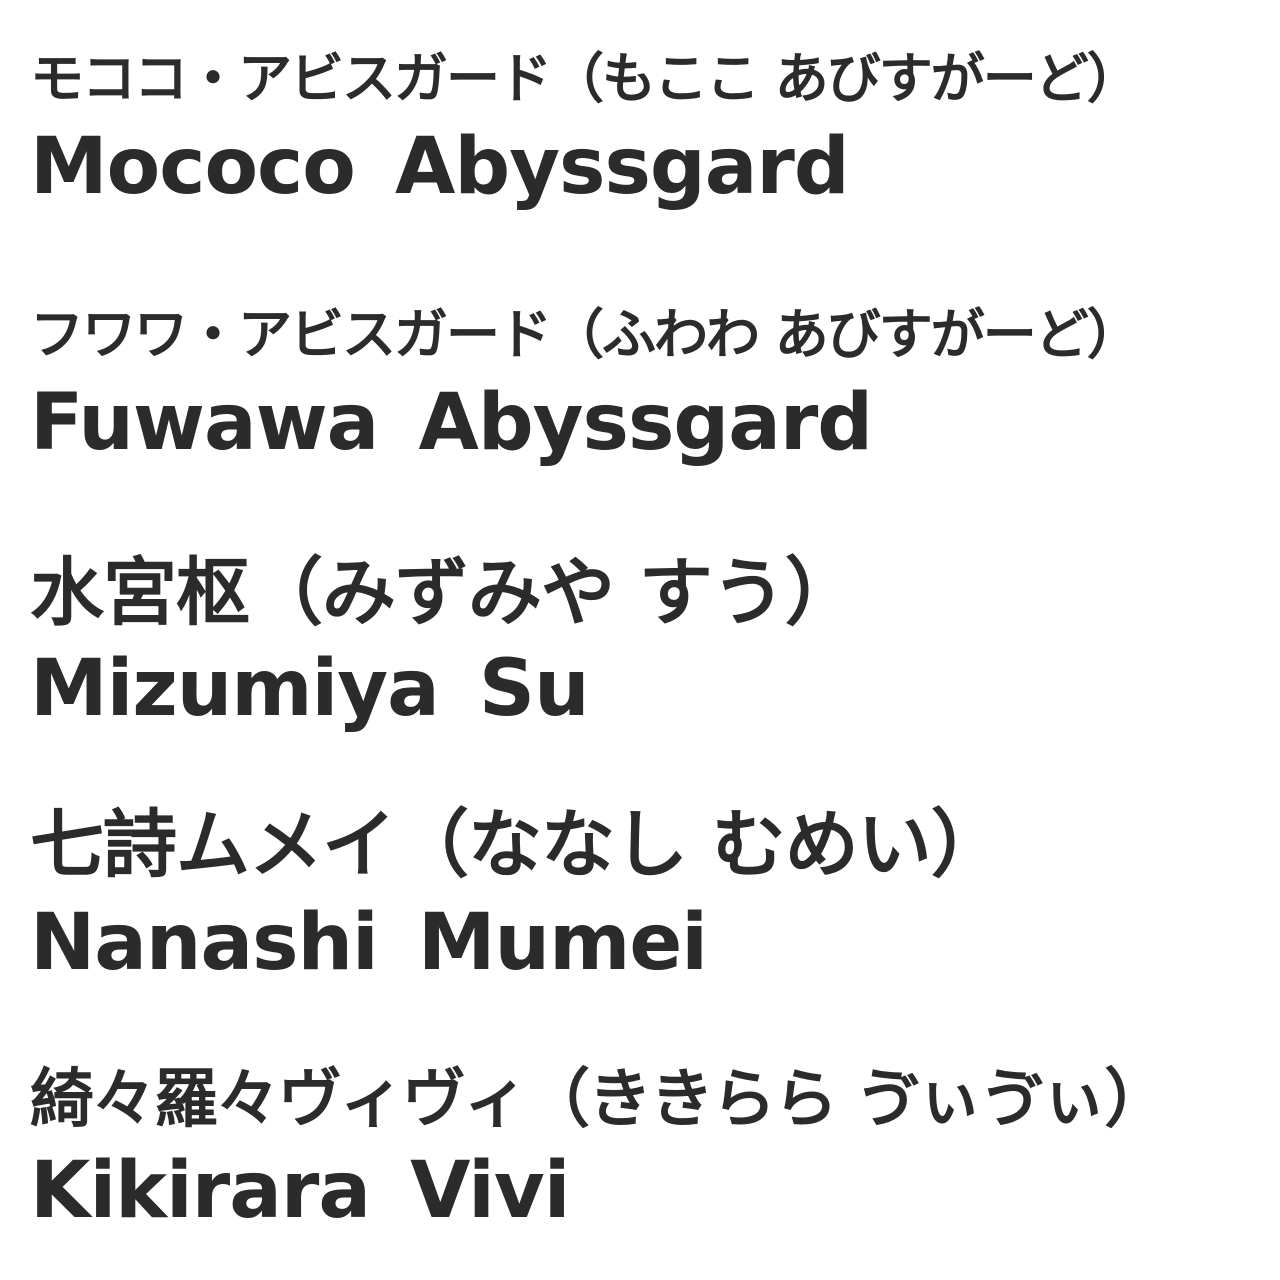  I want to click on roman-name: Mococo Abyssgard, so click(440, 167).